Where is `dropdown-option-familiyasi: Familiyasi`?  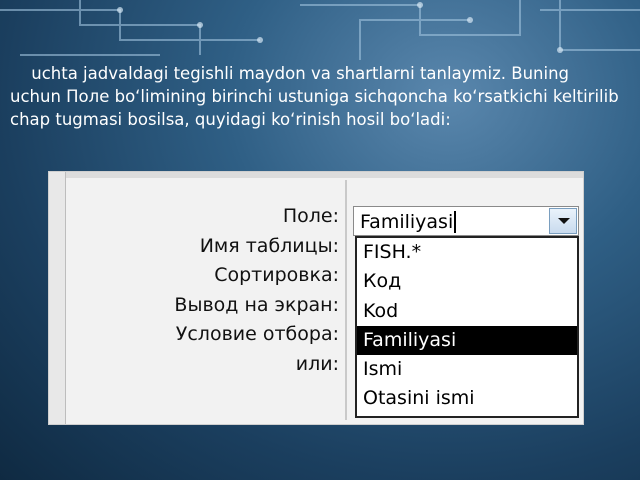
dropdown-option-familiyasi: Familiyasi is located at coordinates (467, 340).